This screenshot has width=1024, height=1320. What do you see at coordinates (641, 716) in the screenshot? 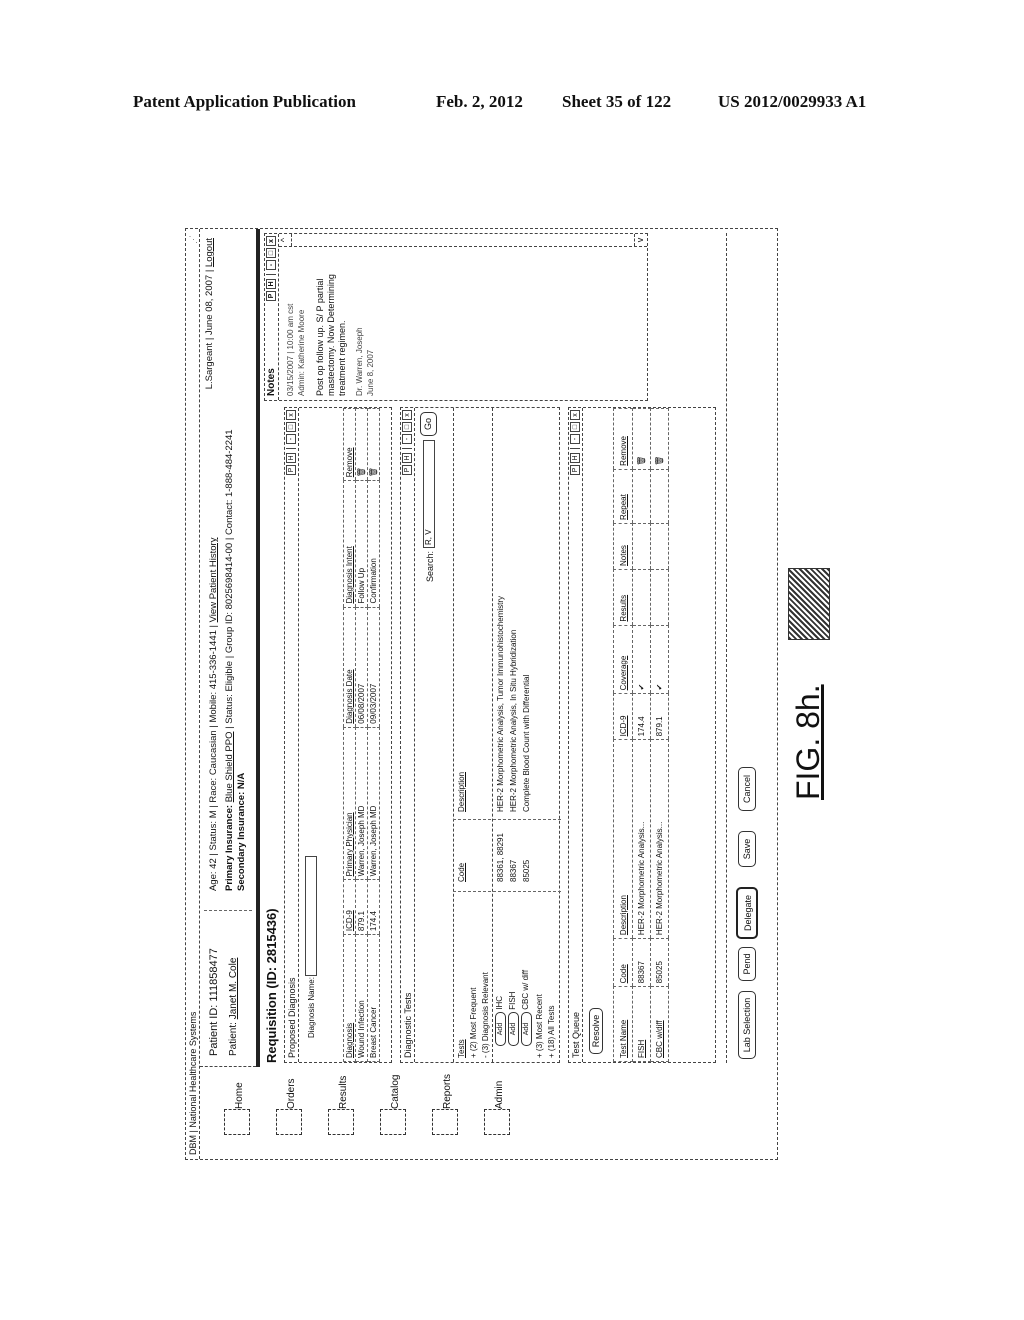
I see `icd9-cell: 174.4` at bounding box center [641, 716].